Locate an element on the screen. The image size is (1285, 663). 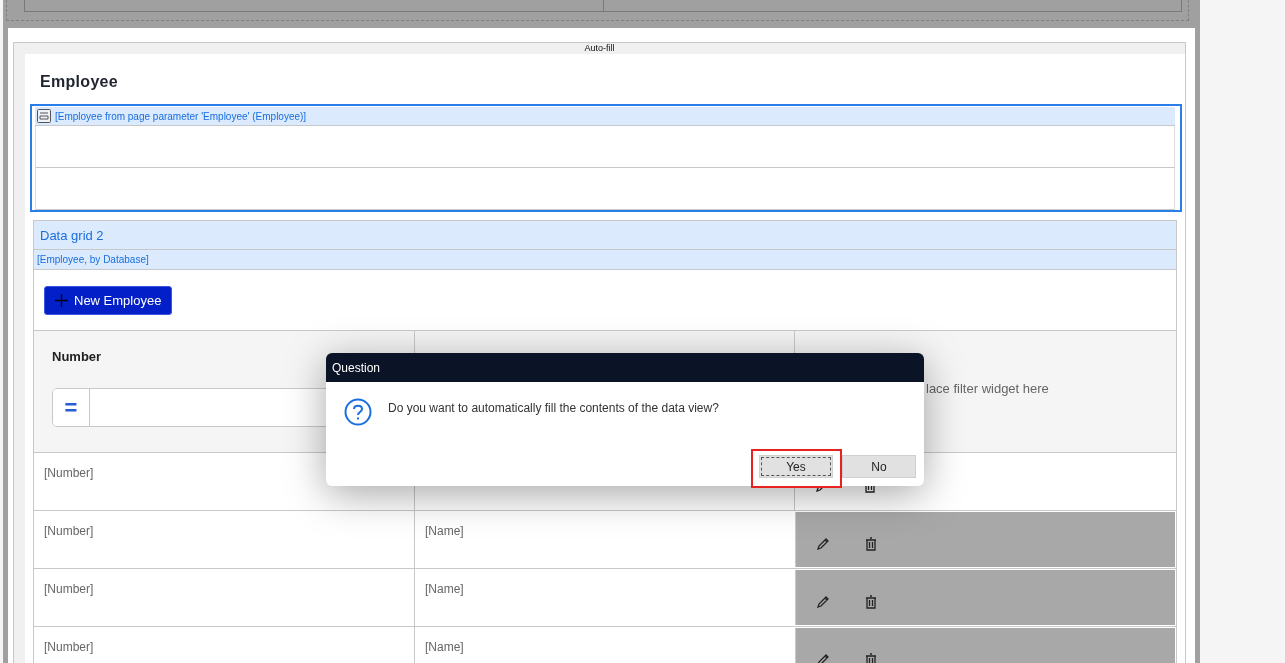
dialog-button: Yes is located at coordinates (796, 466).